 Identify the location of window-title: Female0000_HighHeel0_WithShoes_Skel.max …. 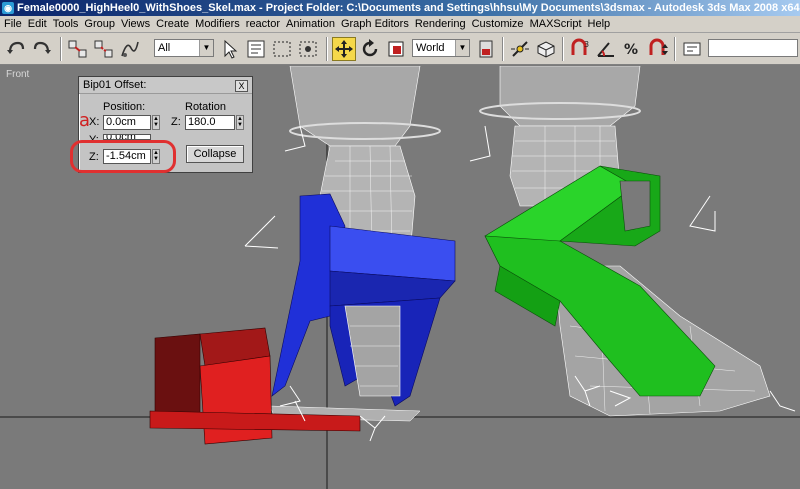
(408, 8).